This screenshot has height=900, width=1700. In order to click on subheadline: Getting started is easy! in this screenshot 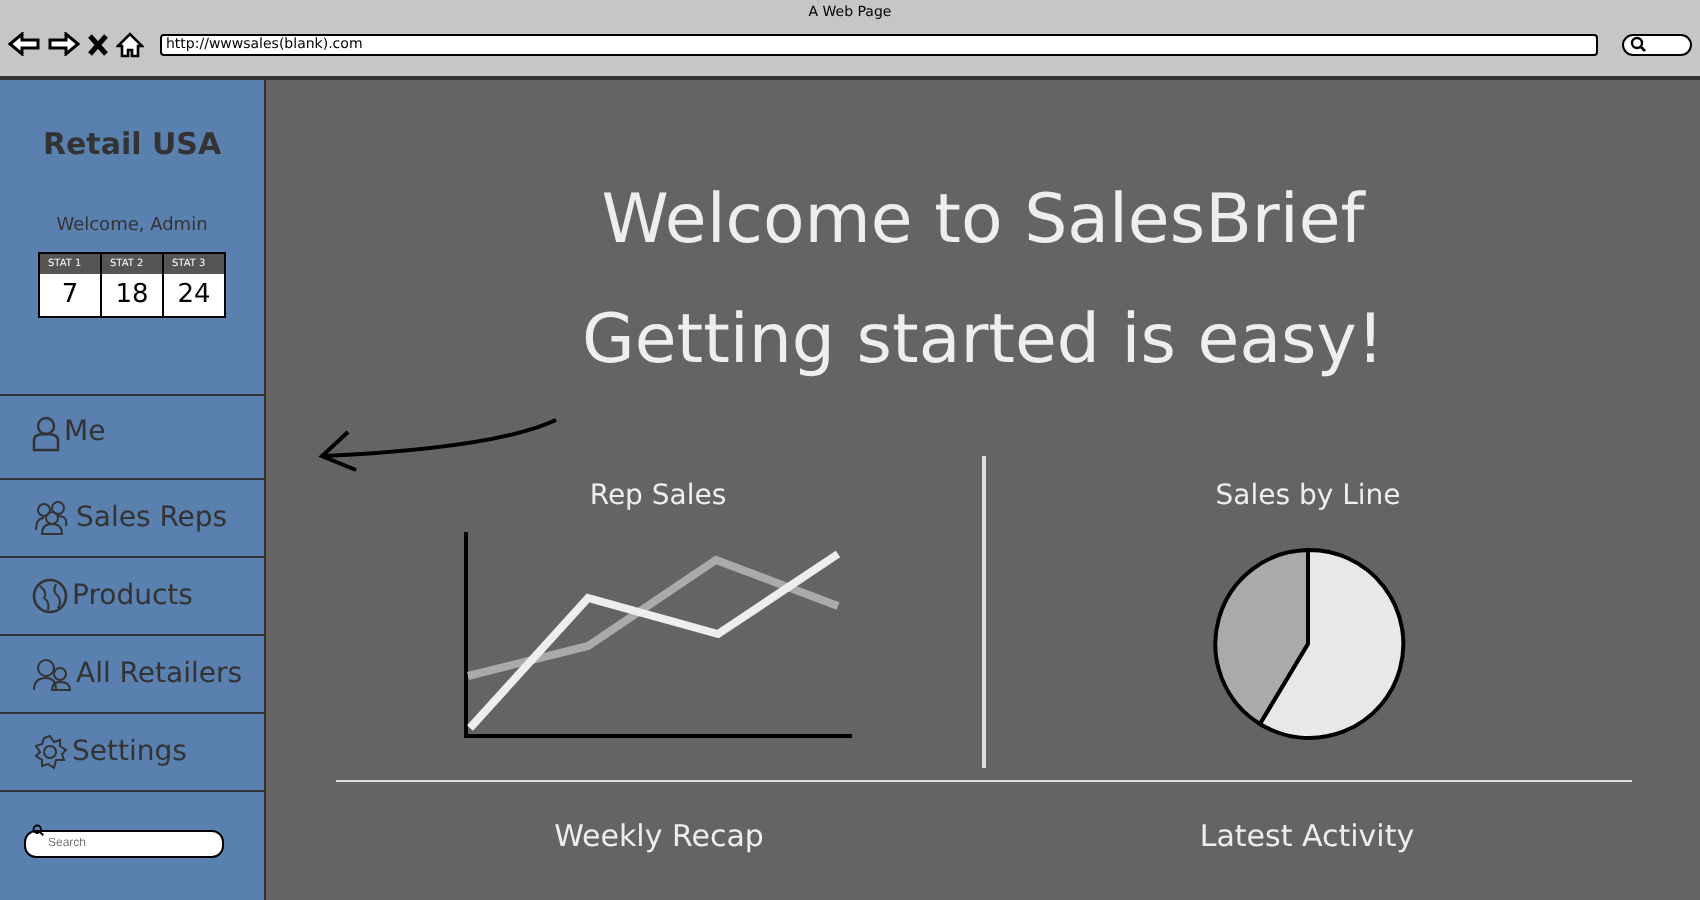, I will do `click(983, 340)`.